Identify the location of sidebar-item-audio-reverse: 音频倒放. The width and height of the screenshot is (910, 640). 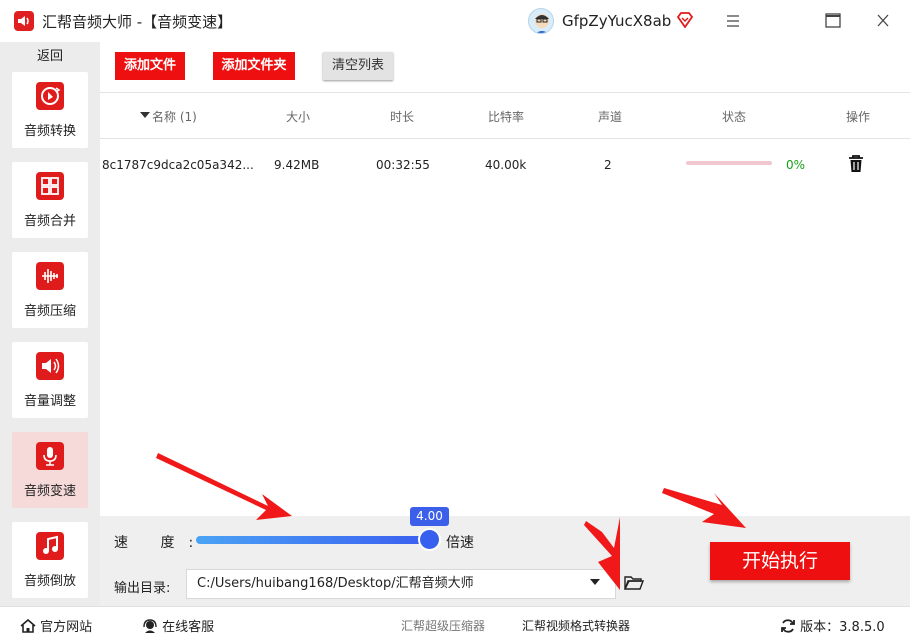
(50, 560).